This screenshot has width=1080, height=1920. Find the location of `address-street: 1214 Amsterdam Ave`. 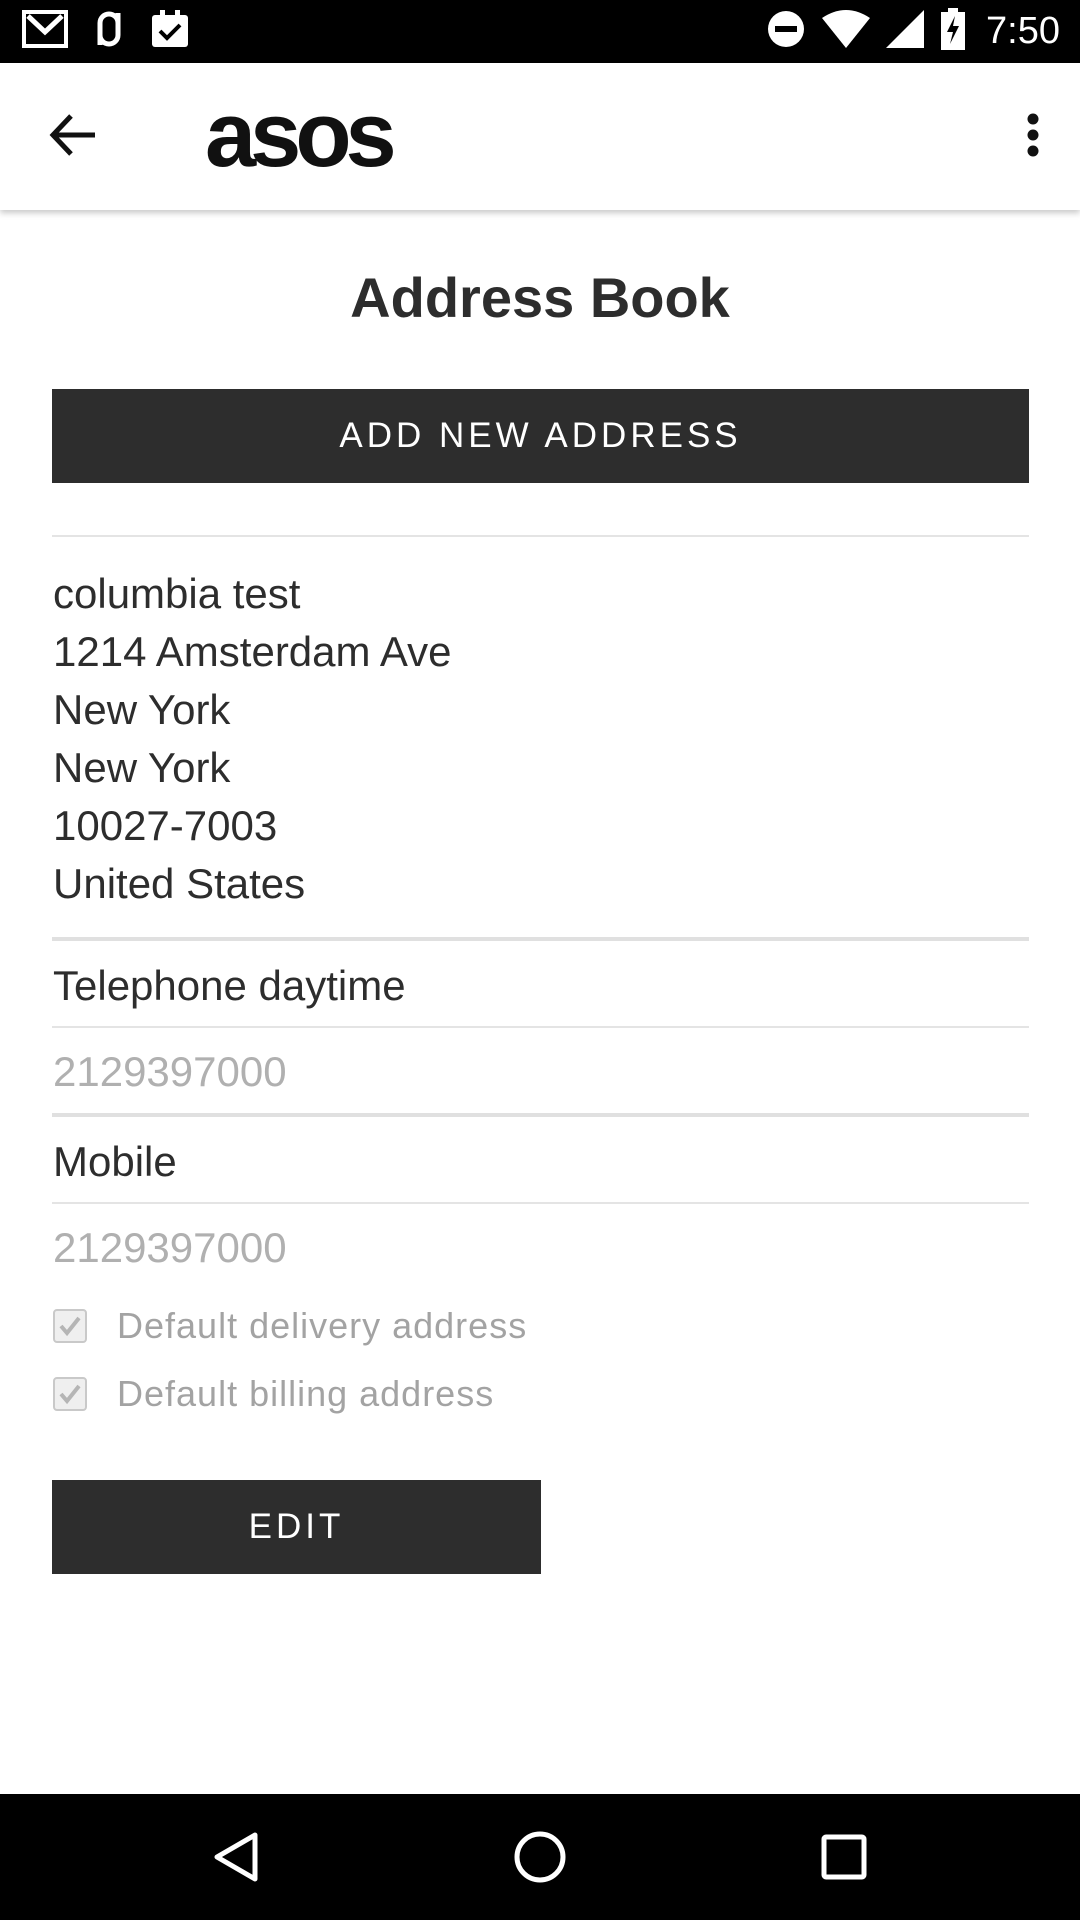

address-street: 1214 Amsterdam Ave is located at coordinates (252, 651).